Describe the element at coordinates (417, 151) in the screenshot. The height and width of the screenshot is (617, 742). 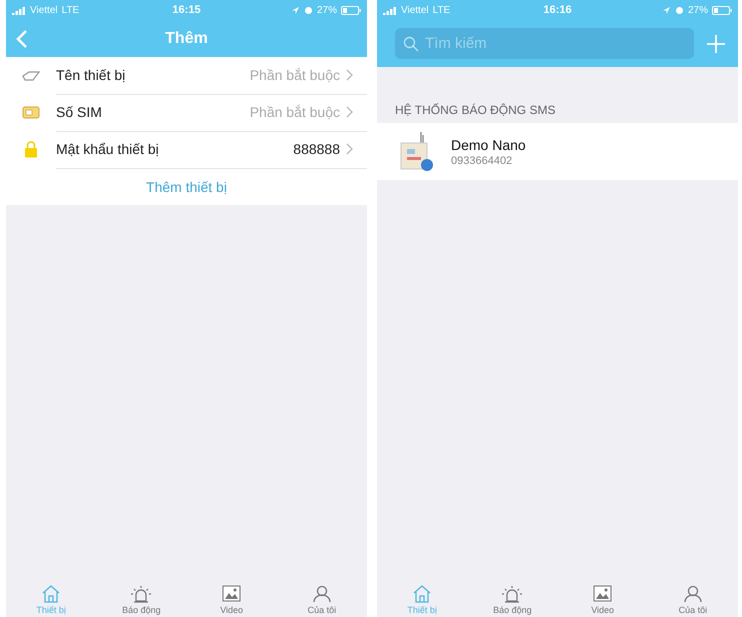
I see `alarm-panel-icon` at that location.